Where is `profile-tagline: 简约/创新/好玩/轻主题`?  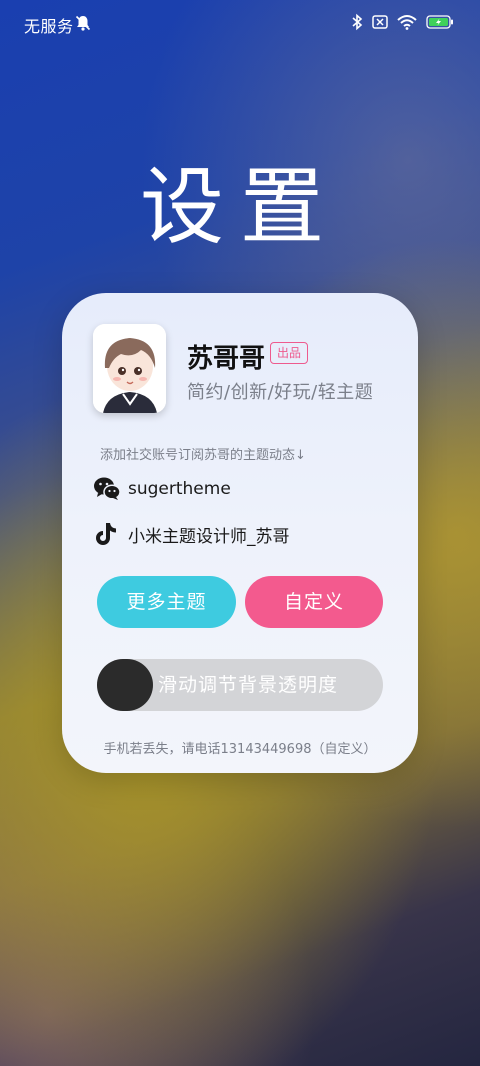 profile-tagline: 简约/创新/好玩/轻主题 is located at coordinates (280, 392).